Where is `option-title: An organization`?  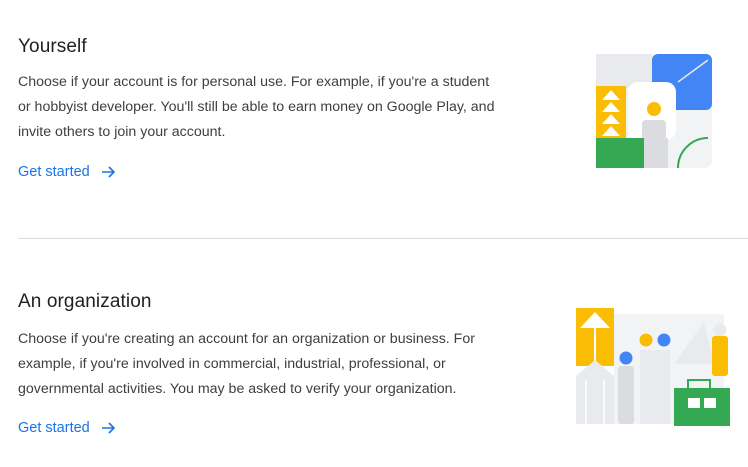 option-title: An organization is located at coordinates (85, 301).